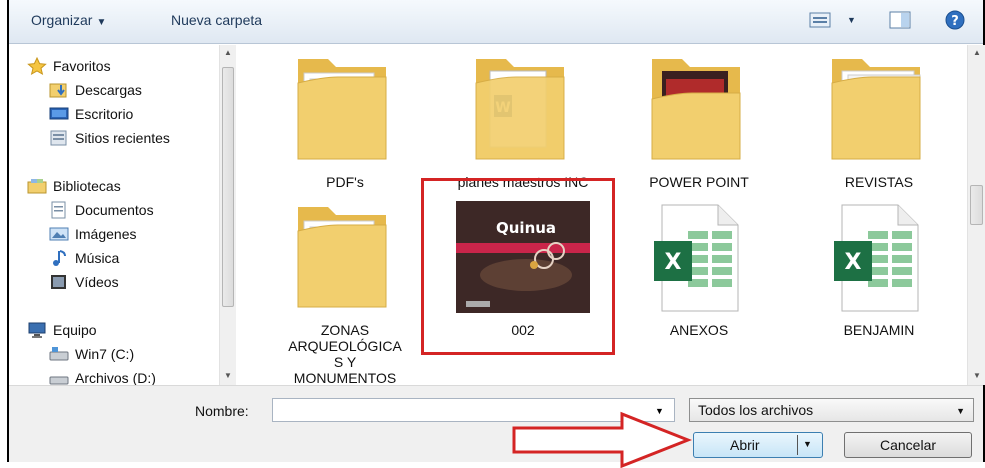 The width and height of the screenshot is (985, 468). Describe the element at coordinates (518, 266) in the screenshot. I see `selection-highlight-box` at that location.